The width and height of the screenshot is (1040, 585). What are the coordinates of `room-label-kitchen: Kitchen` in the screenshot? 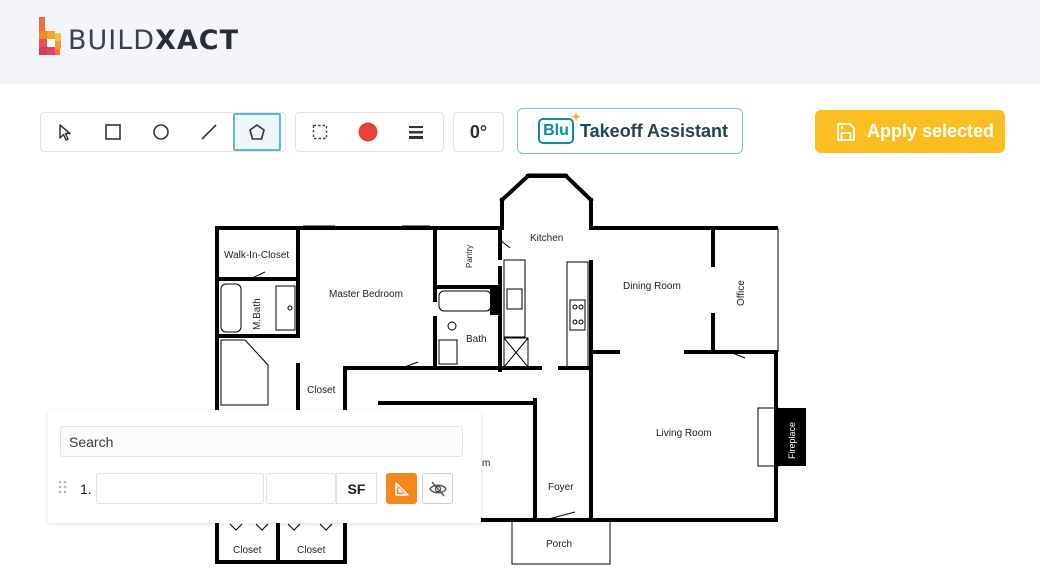 It's located at (546, 238).